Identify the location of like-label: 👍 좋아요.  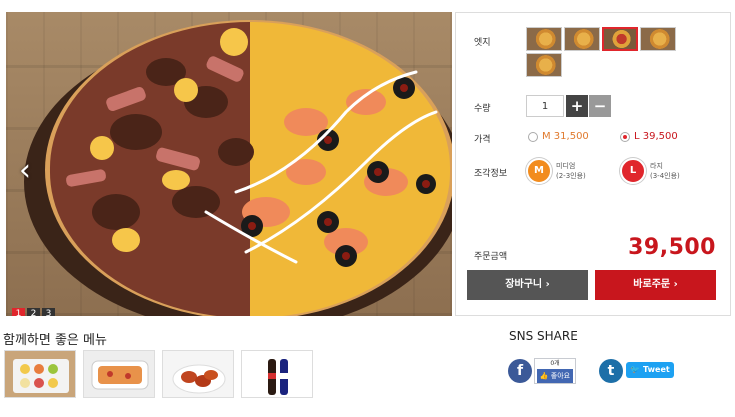
(555, 376).